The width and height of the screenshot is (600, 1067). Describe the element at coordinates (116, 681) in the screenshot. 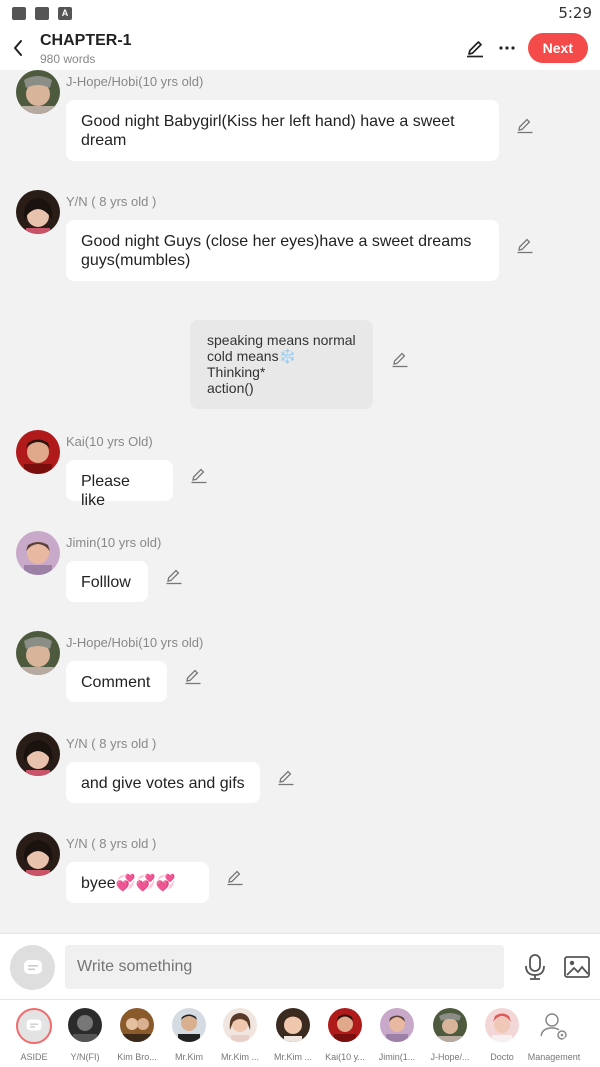

I see `message-bubble: Comment` at that location.